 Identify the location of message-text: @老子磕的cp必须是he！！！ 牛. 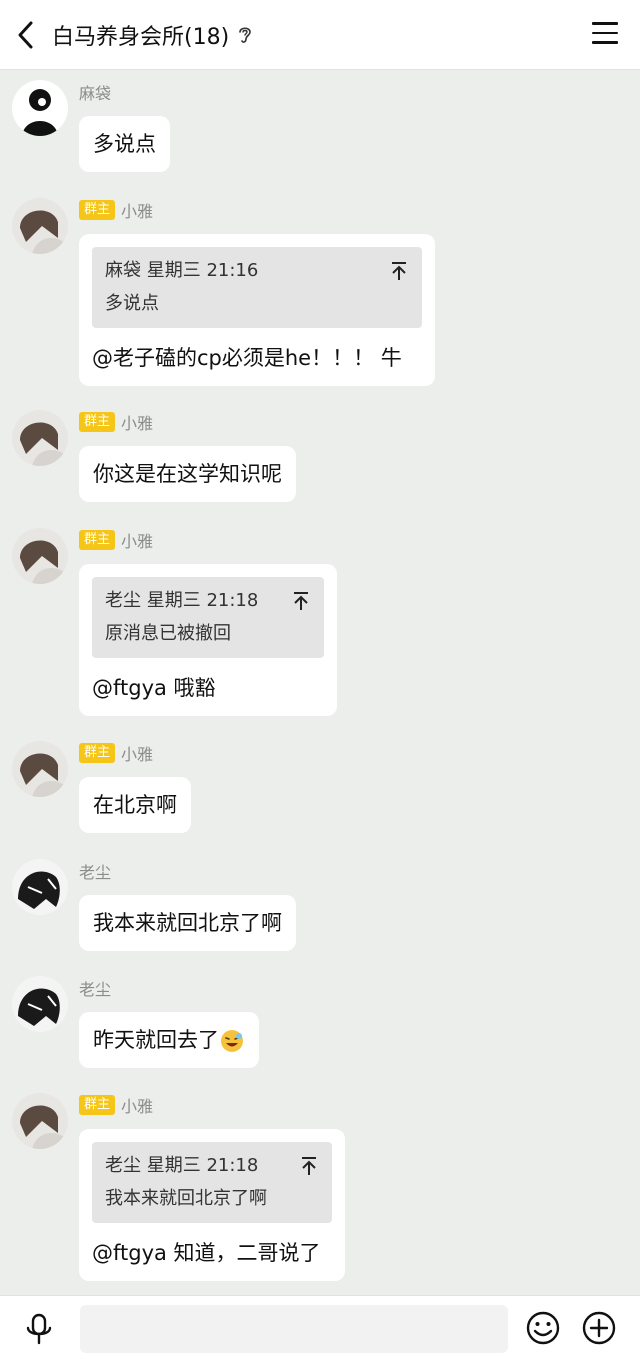
(247, 358).